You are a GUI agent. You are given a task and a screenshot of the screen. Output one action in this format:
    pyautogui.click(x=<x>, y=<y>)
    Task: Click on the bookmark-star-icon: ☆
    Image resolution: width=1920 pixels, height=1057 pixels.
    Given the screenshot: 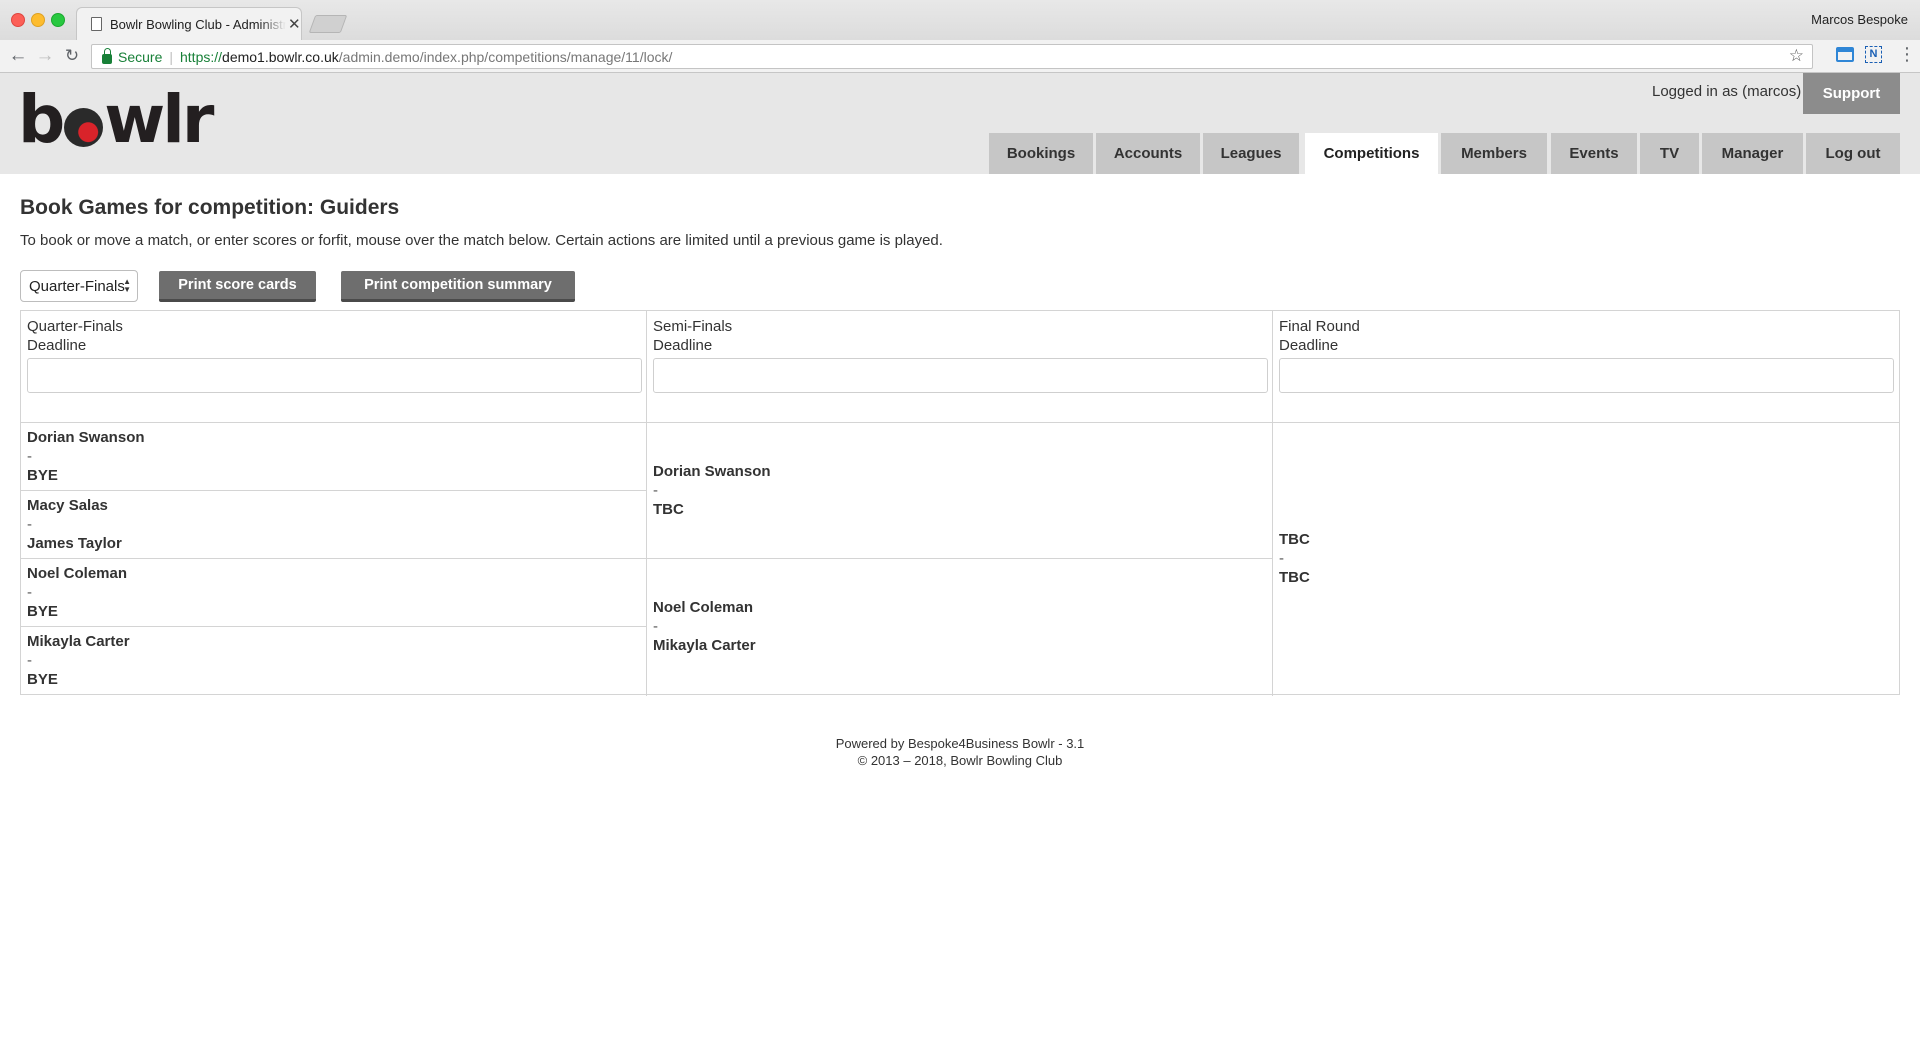 What is the action you would take?
    pyautogui.click(x=1796, y=56)
    